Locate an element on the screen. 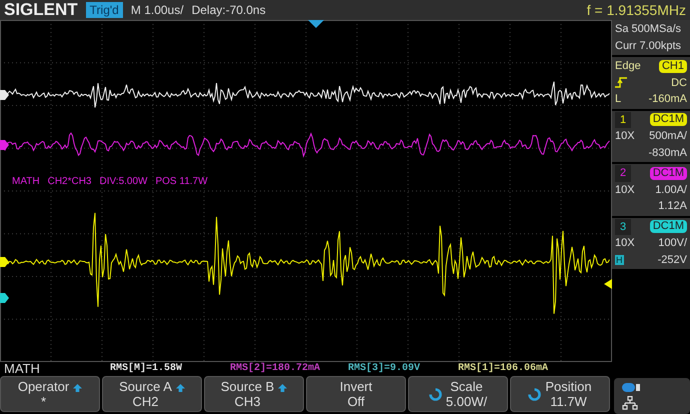  channel-number: 1 is located at coordinates (623, 120).